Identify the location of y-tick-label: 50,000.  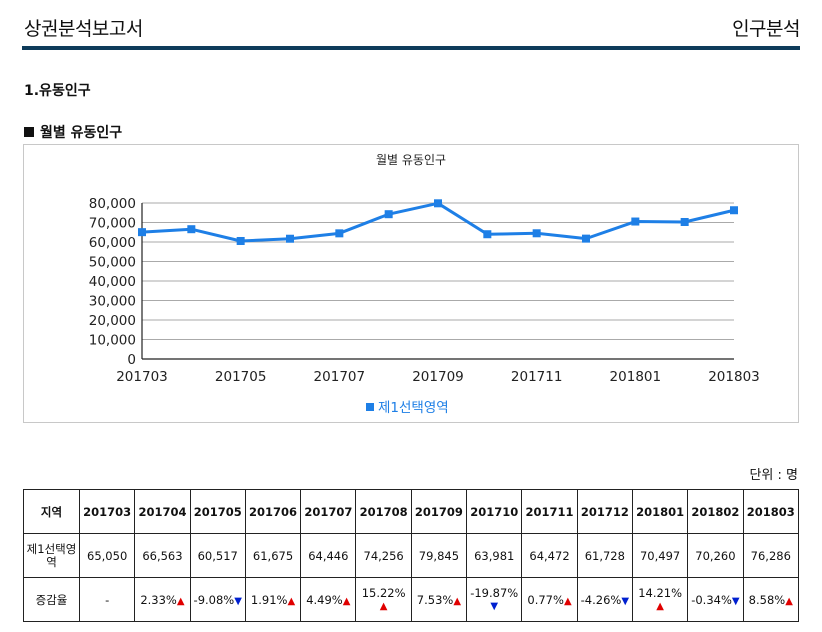
(112, 263).